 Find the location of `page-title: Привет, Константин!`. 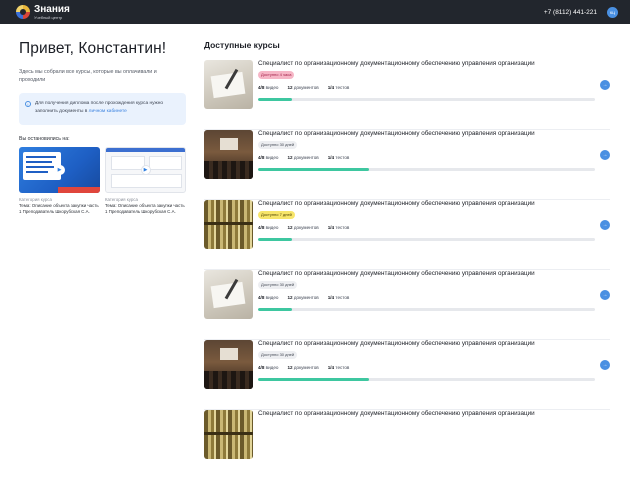

page-title: Привет, Константин! is located at coordinates (93, 48).